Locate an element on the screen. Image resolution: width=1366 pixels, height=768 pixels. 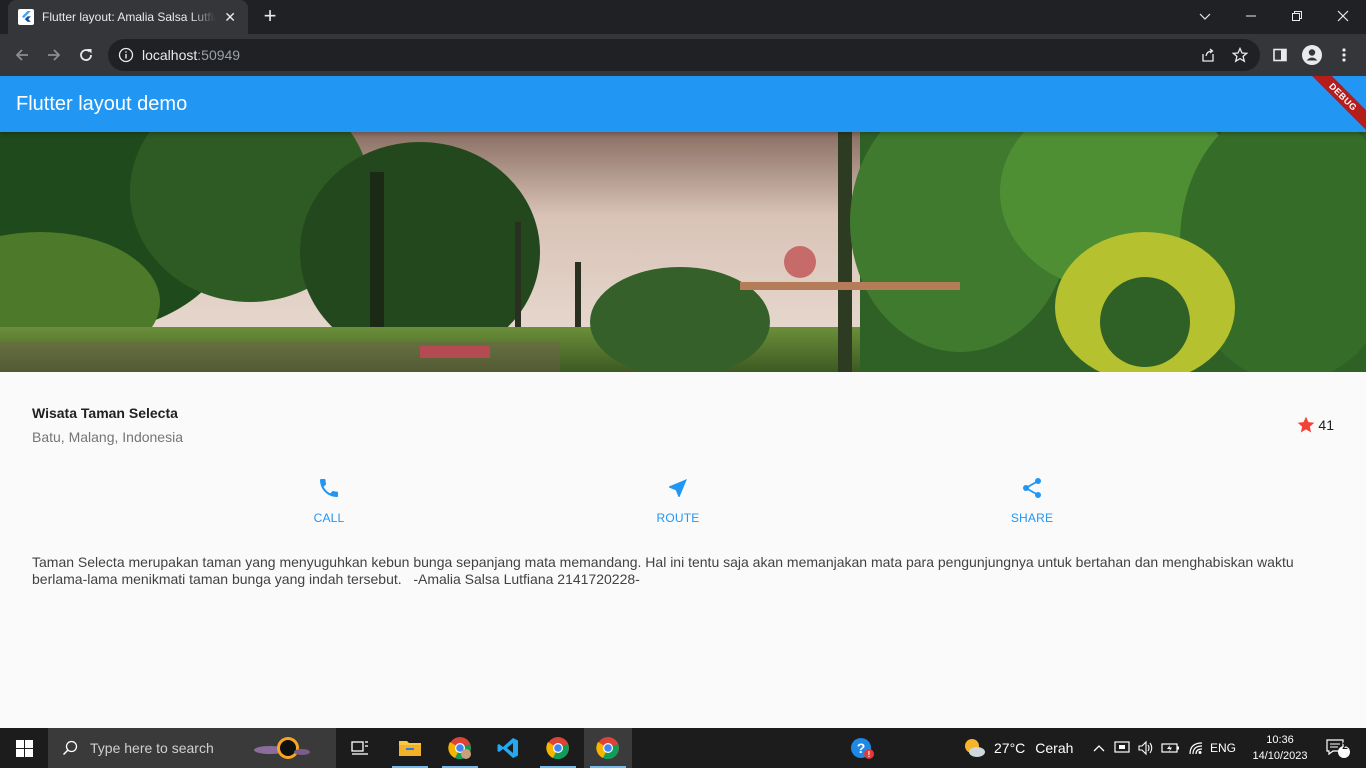
search-placeholder: Type here to search is located at coordinates (152, 748).